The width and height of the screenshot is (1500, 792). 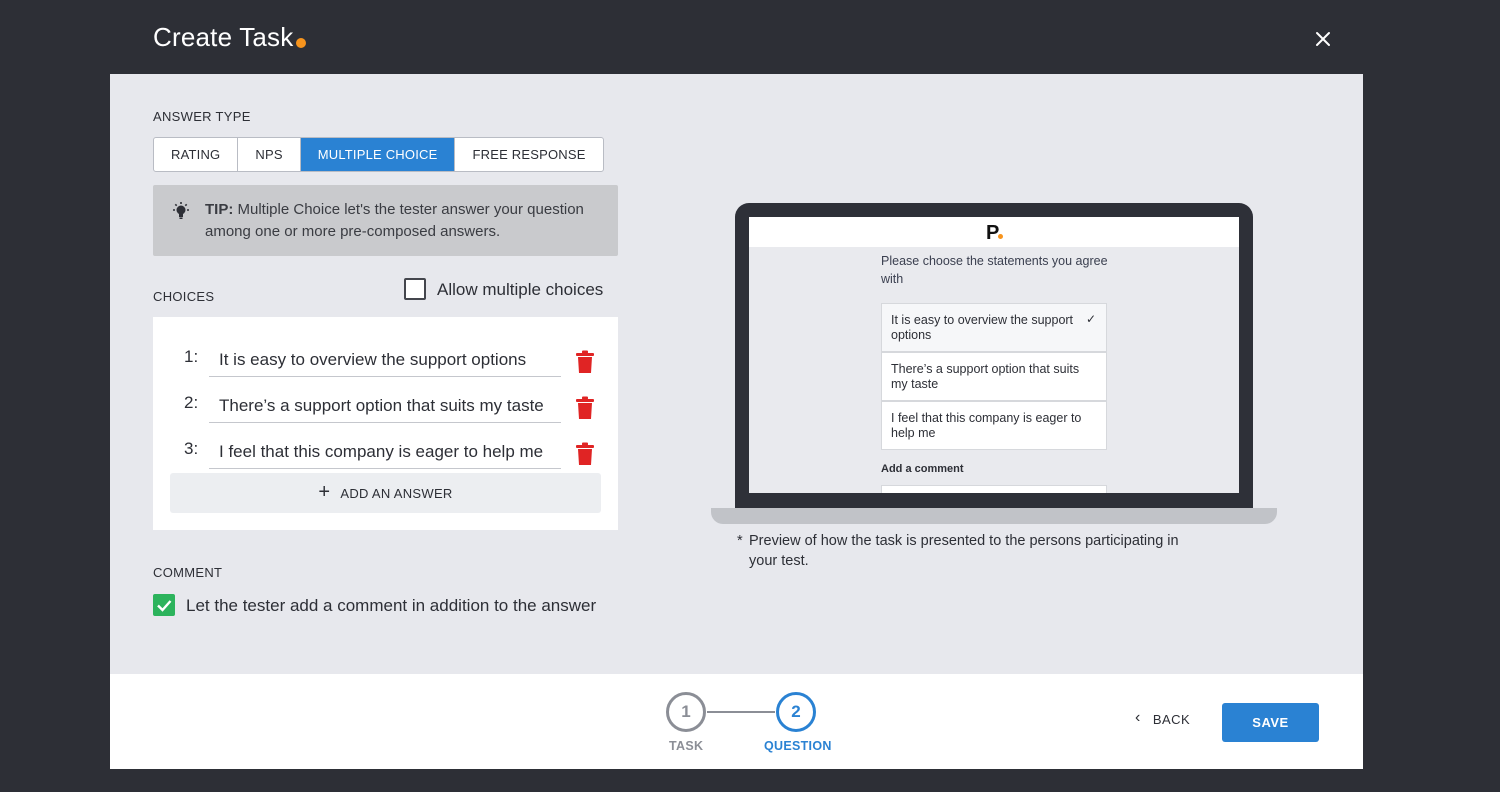 What do you see at coordinates (796, 712) in the screenshot?
I see `step-2-circle: 2` at bounding box center [796, 712].